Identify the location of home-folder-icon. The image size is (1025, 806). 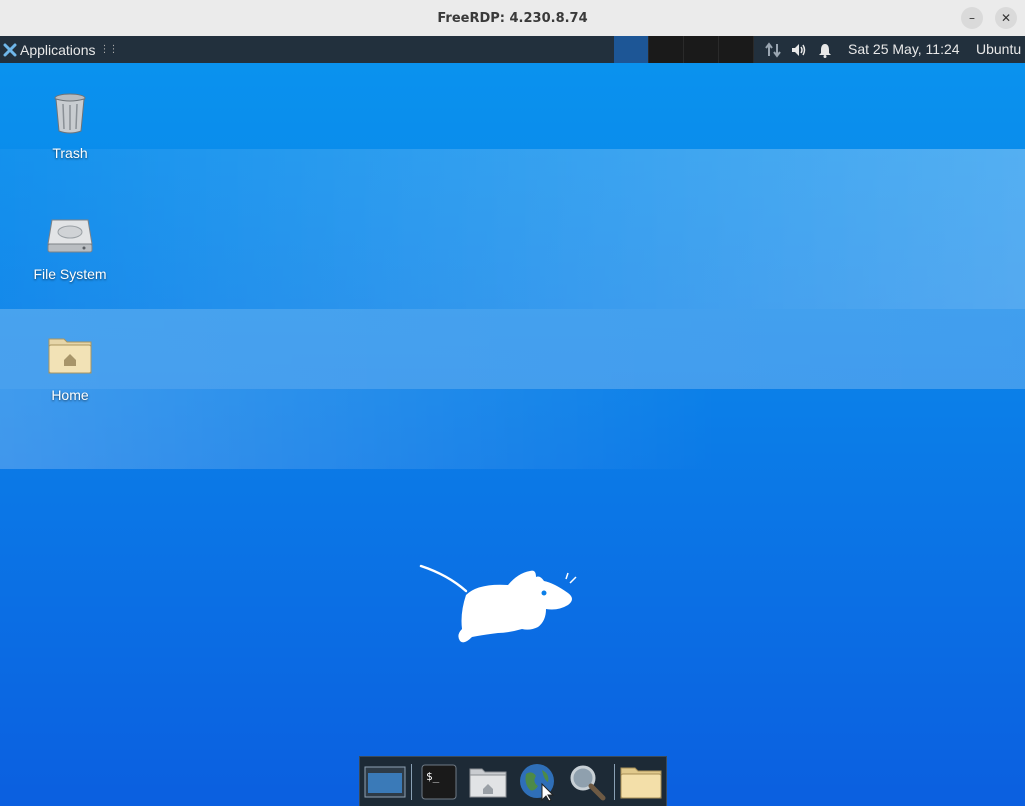
(70, 356).